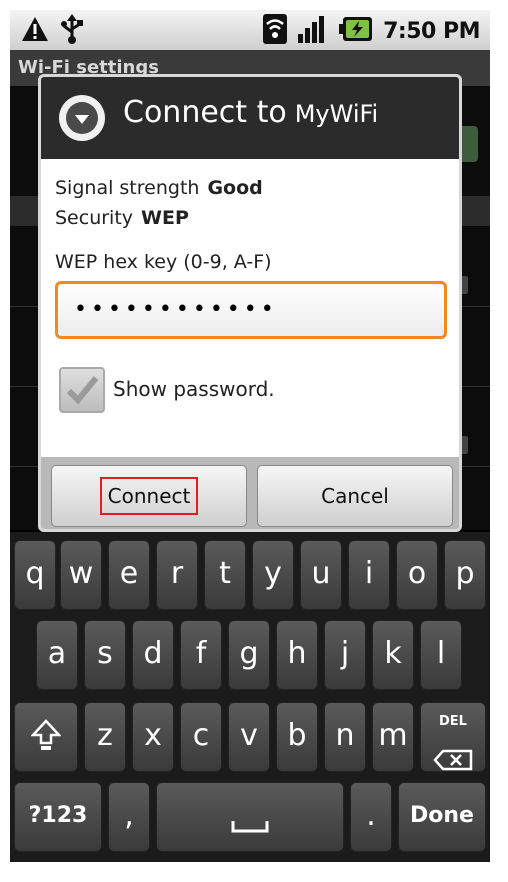 The width and height of the screenshot is (508, 882). I want to click on security-row: Security WEP, so click(122, 218).